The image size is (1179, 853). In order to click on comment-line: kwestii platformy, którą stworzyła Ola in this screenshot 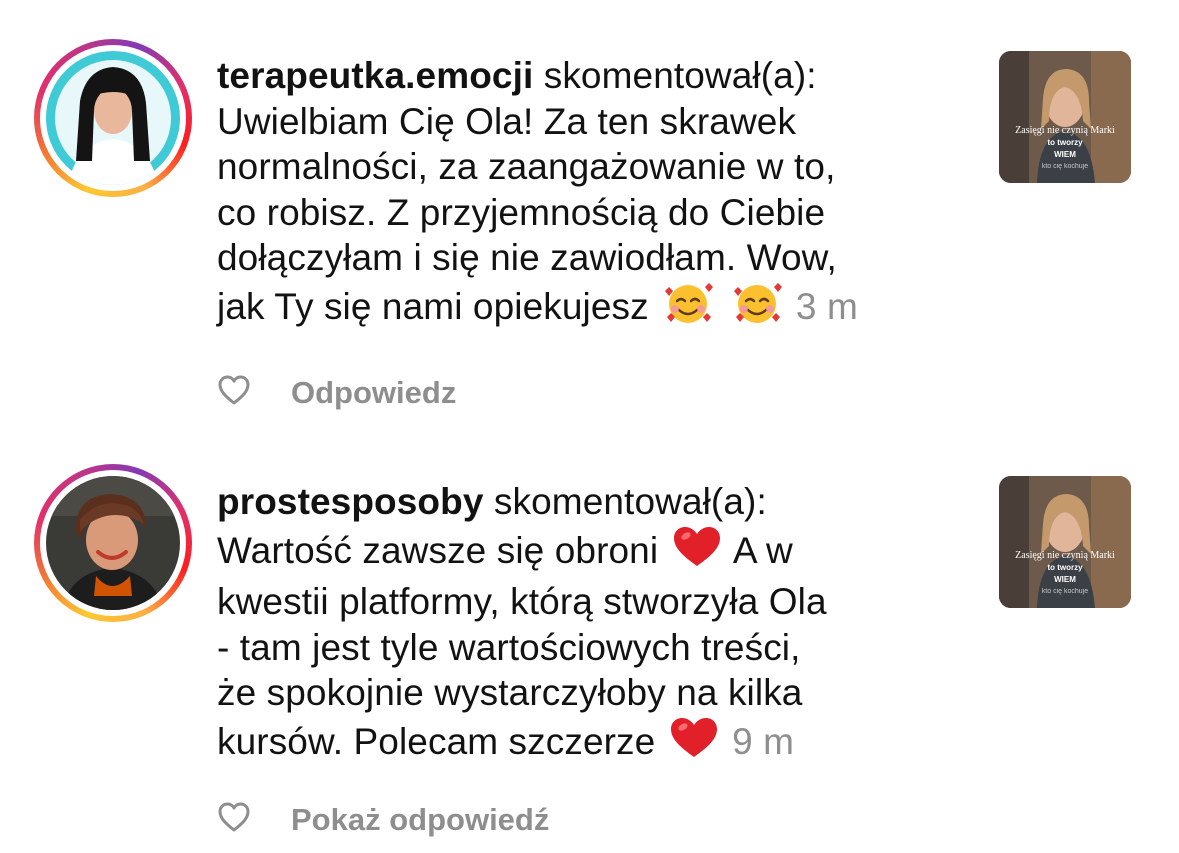, I will do `click(522, 601)`.